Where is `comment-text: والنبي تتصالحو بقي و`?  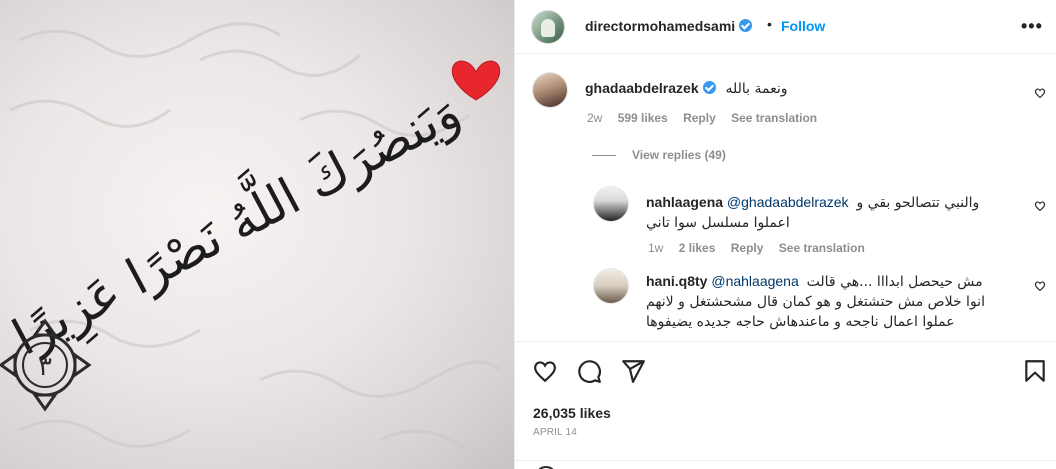 comment-text: والنبي تتصالحو بقي و is located at coordinates (918, 203).